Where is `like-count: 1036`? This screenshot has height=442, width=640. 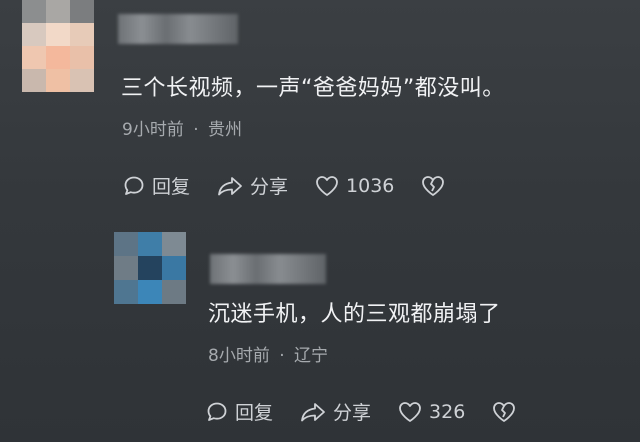
like-count: 1036 is located at coordinates (370, 185).